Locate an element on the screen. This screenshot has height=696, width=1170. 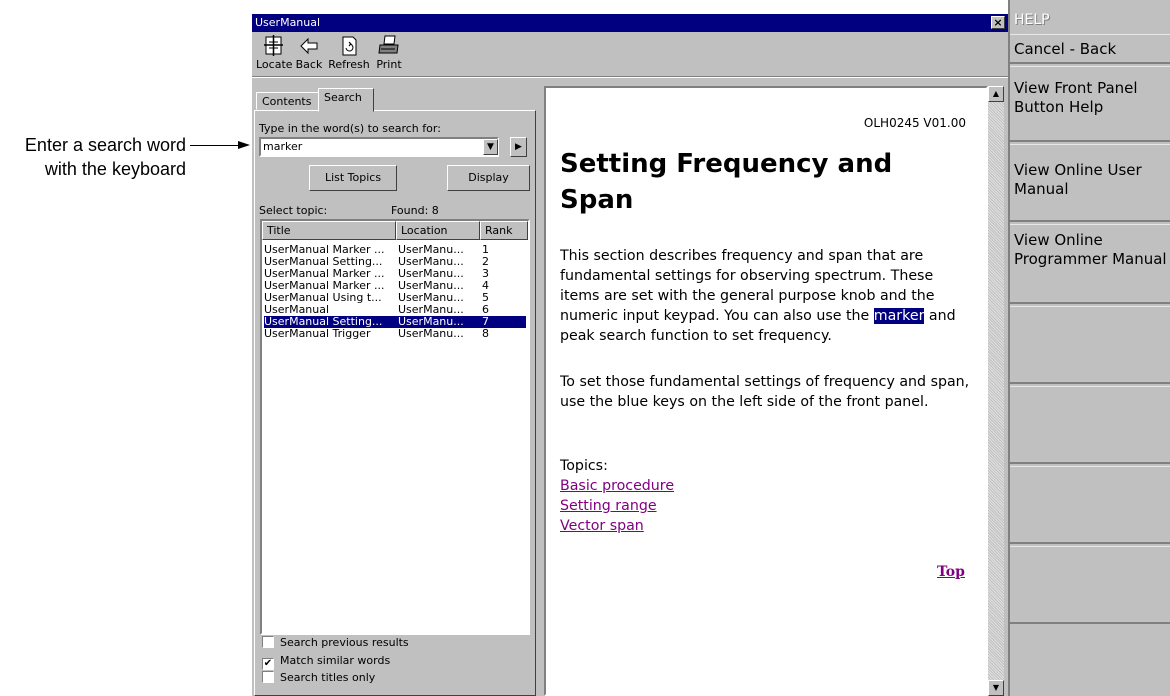
locate-label: Locate is located at coordinates (274, 64).